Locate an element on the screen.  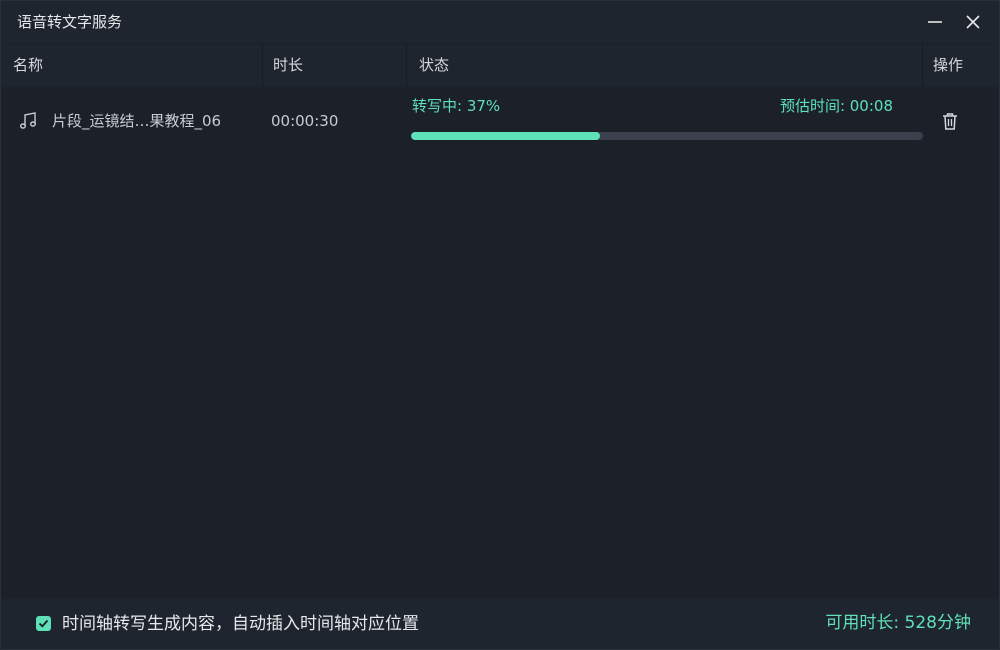
title-bar: 语音转文字服务 is located at coordinates (500, 22).